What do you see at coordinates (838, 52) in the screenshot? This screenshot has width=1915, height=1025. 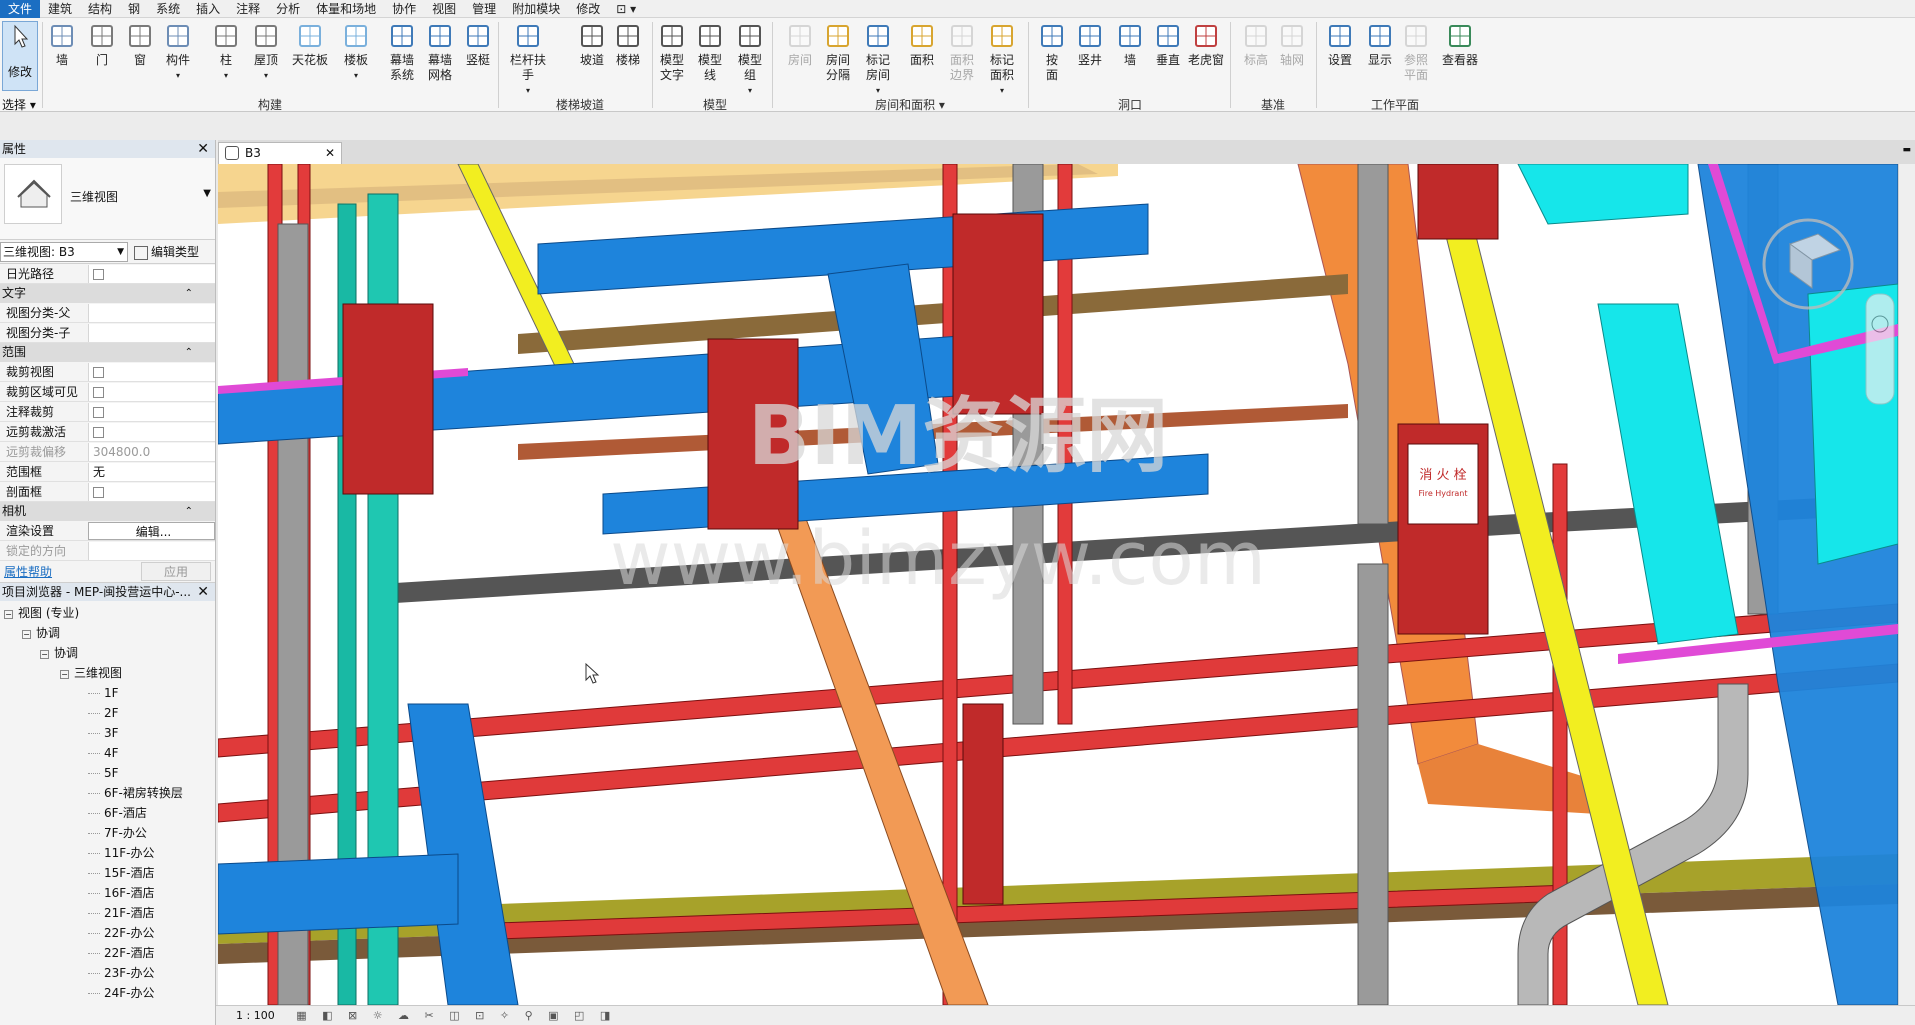 I see `tool-room-sep: 房间 分隔` at bounding box center [838, 52].